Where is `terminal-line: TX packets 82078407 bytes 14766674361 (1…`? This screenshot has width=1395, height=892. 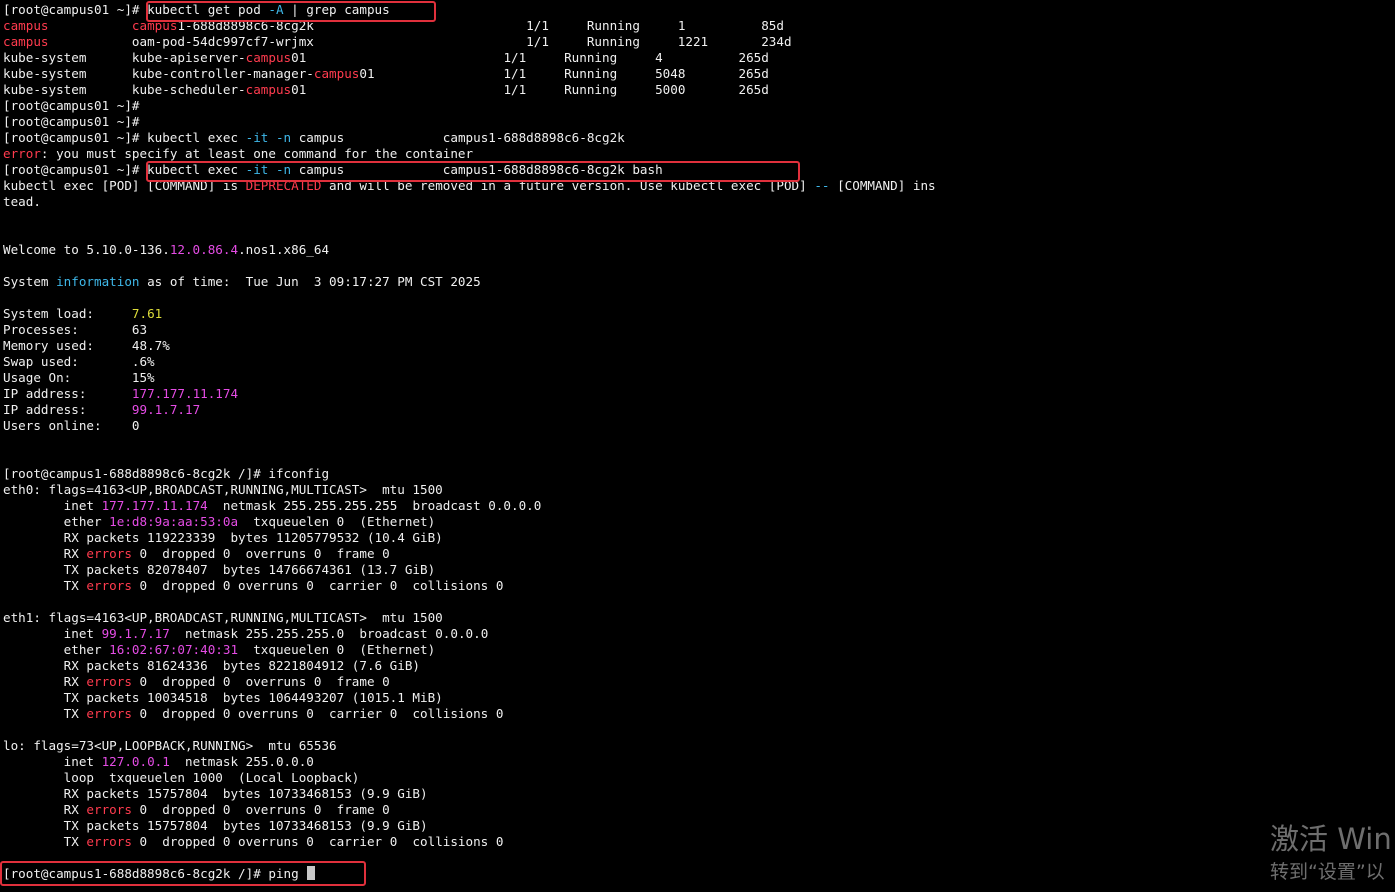 terminal-line: TX packets 82078407 bytes 14766674361 (1… is located at coordinates (219, 570).